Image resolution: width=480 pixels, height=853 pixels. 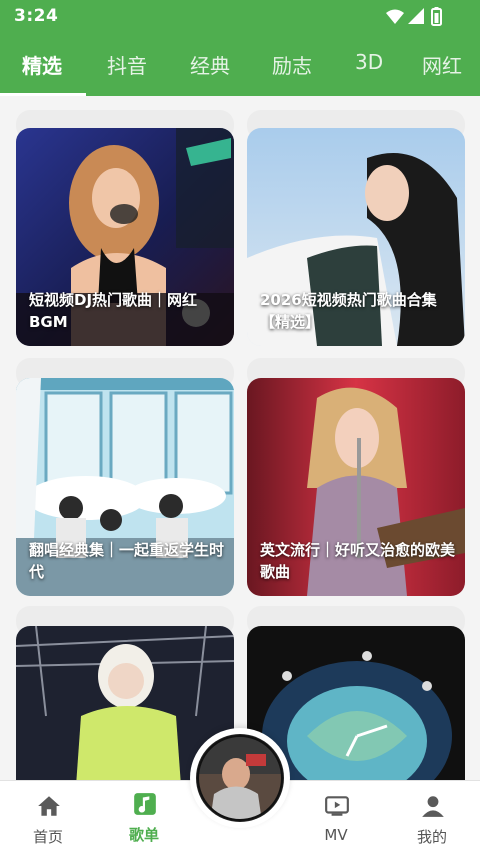 I want to click on nav-home-label: 首页, so click(x=47, y=837).